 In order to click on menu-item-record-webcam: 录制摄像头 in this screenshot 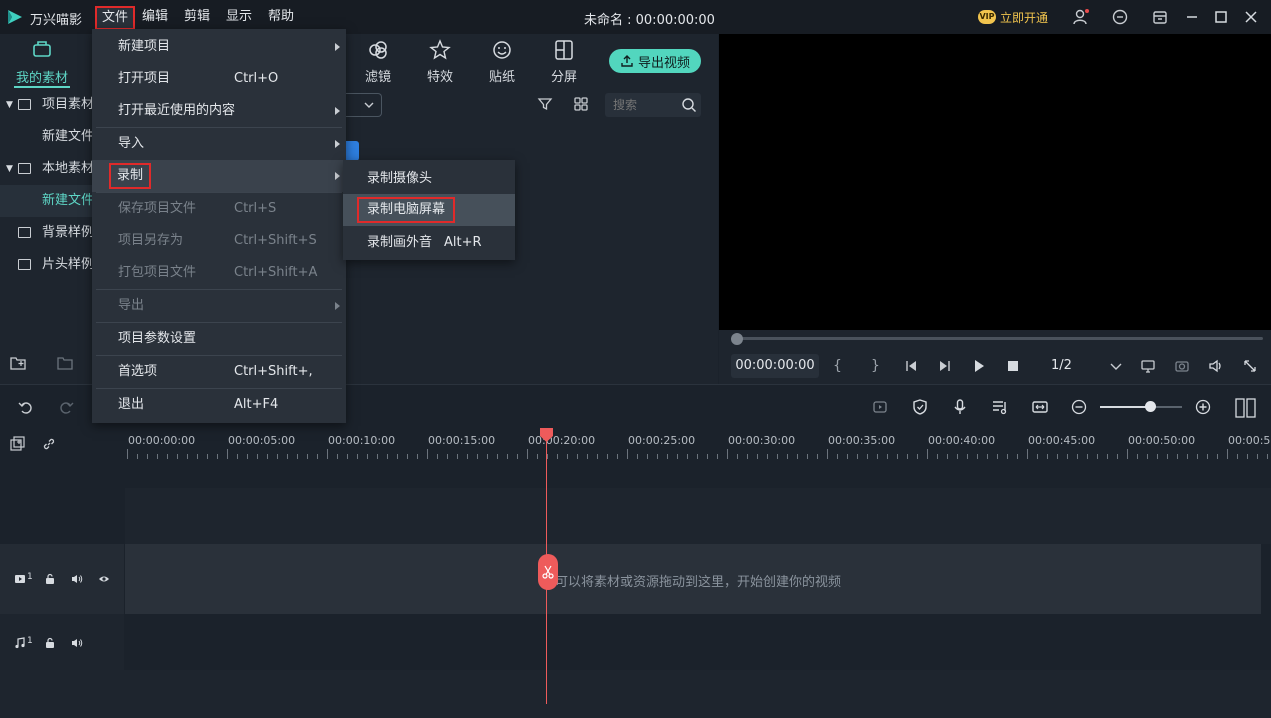, I will do `click(429, 179)`.